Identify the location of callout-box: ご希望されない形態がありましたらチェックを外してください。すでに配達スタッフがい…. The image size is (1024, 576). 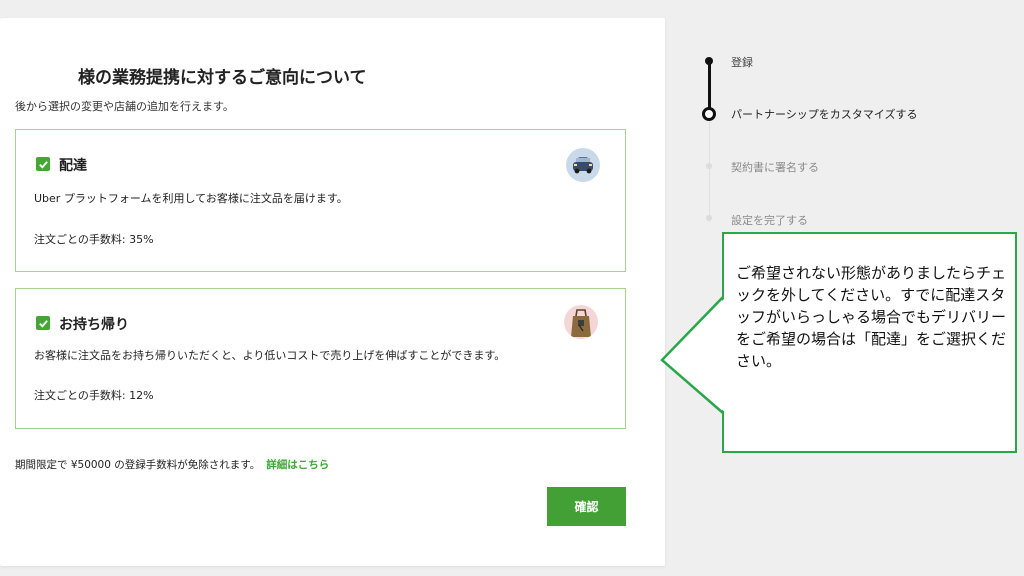
(869, 342).